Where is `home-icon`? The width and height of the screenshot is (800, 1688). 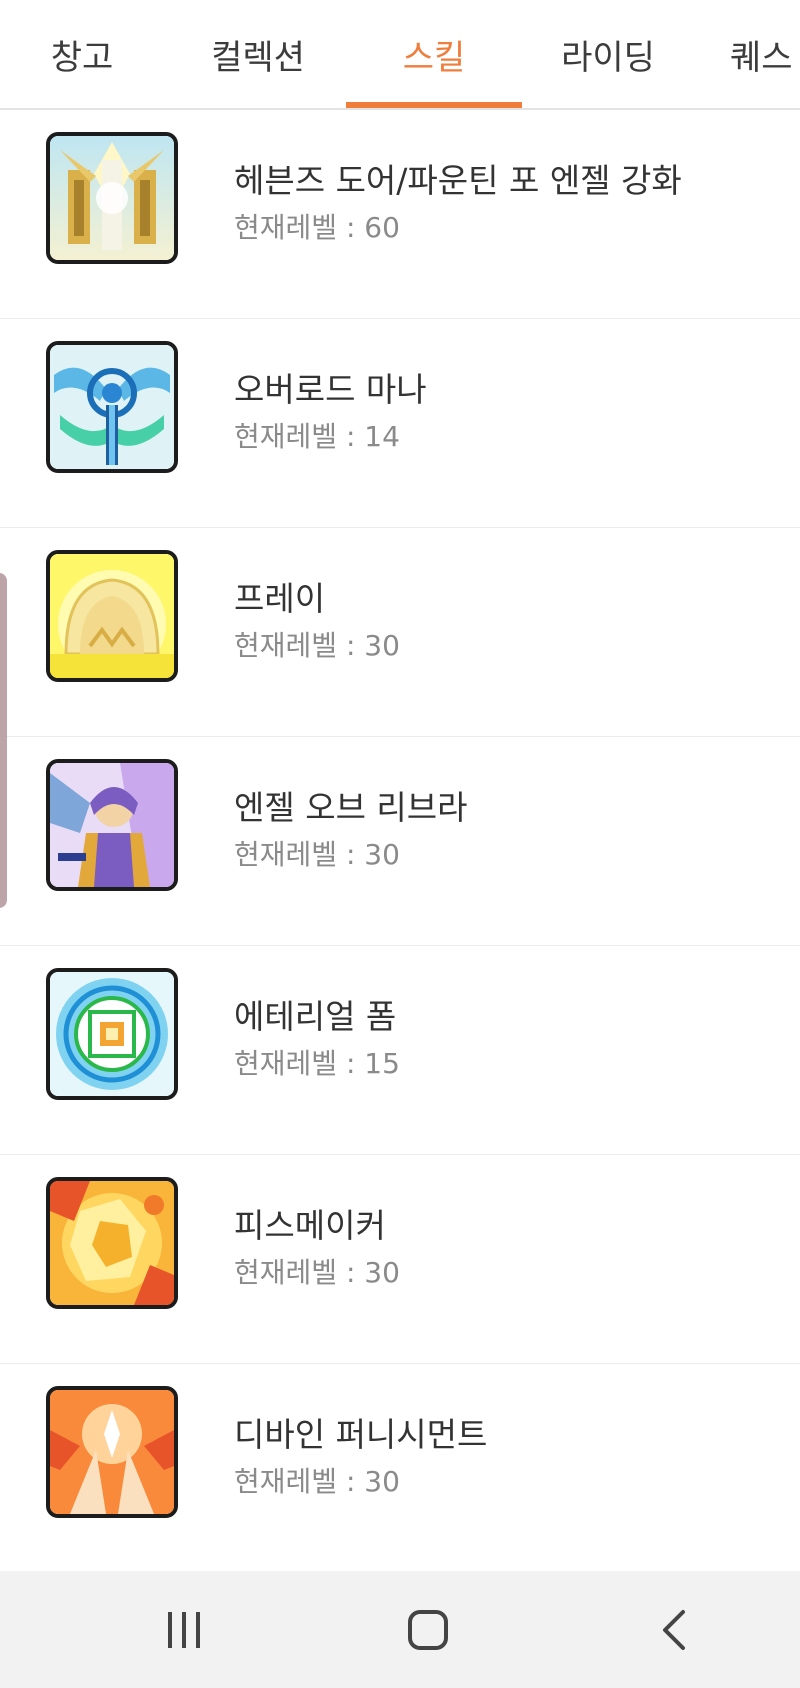 home-icon is located at coordinates (428, 1629).